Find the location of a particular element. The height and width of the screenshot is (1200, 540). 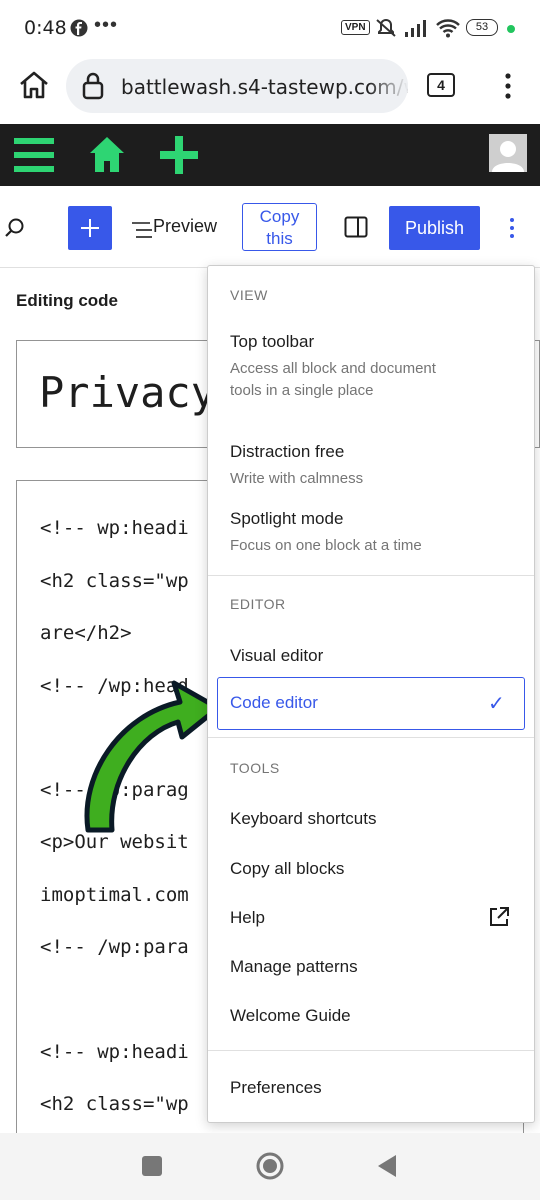

url-text: battlewash.s4-tastewp.com/wp is located at coordinates (264, 87).